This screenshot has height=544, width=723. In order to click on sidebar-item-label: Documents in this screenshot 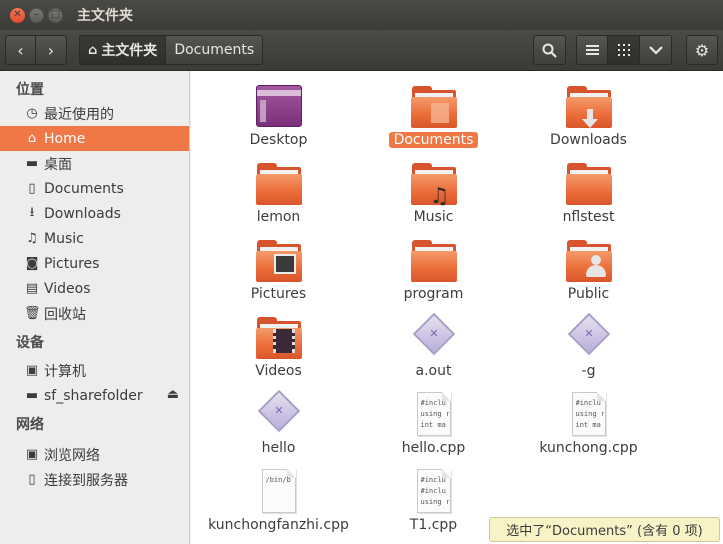, I will do `click(84, 188)`.